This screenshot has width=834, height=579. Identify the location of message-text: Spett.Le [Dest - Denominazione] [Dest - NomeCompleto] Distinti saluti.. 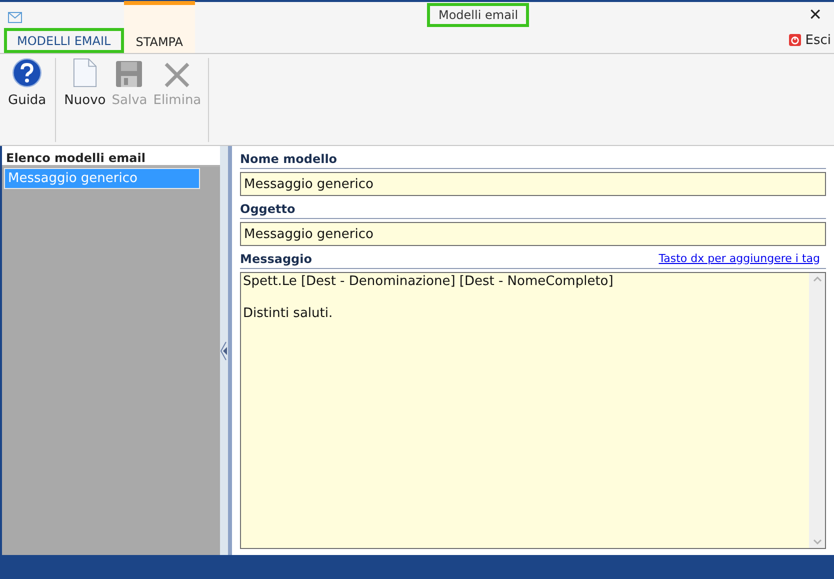
(428, 298).